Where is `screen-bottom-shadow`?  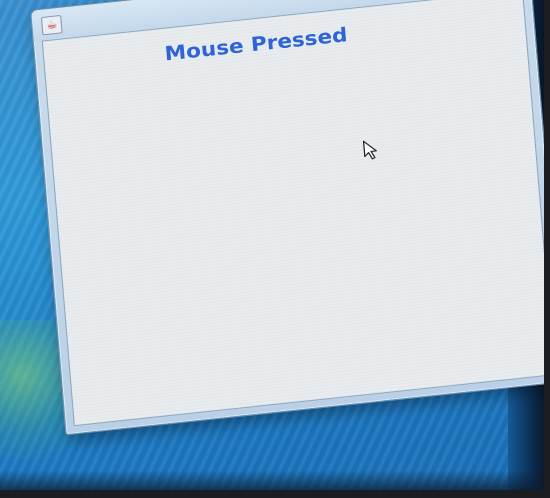
screen-bottom-shadow is located at coordinates (272, 480).